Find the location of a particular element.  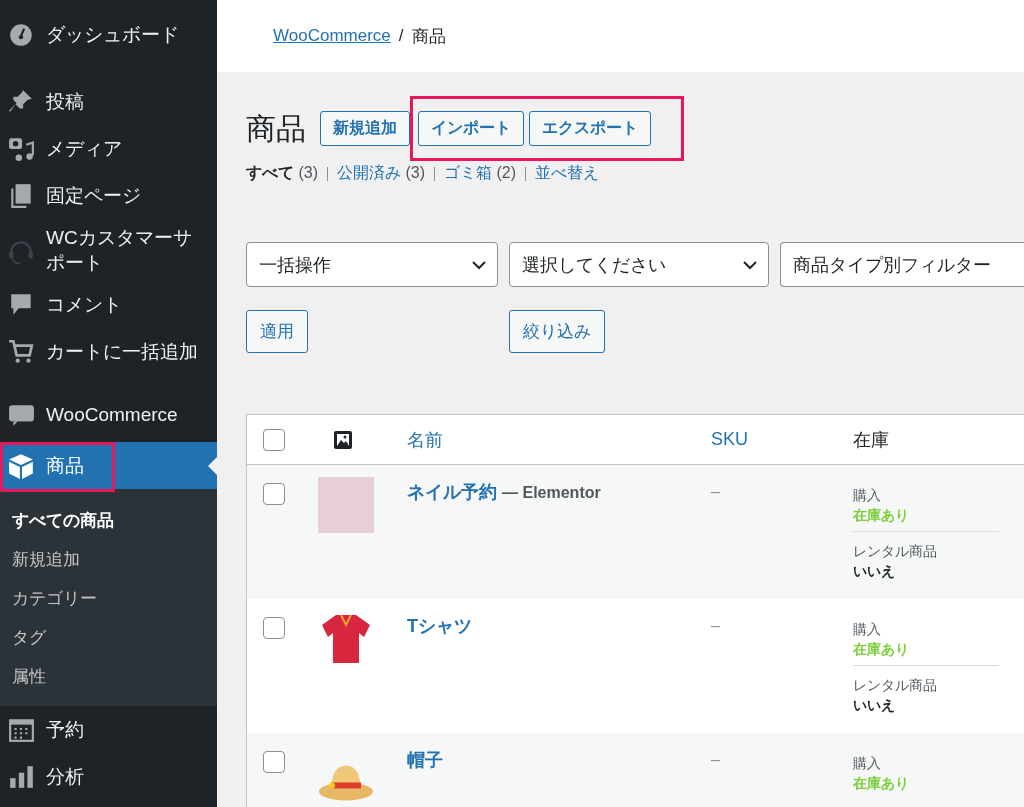

calendar-icon is located at coordinates (21, 729).